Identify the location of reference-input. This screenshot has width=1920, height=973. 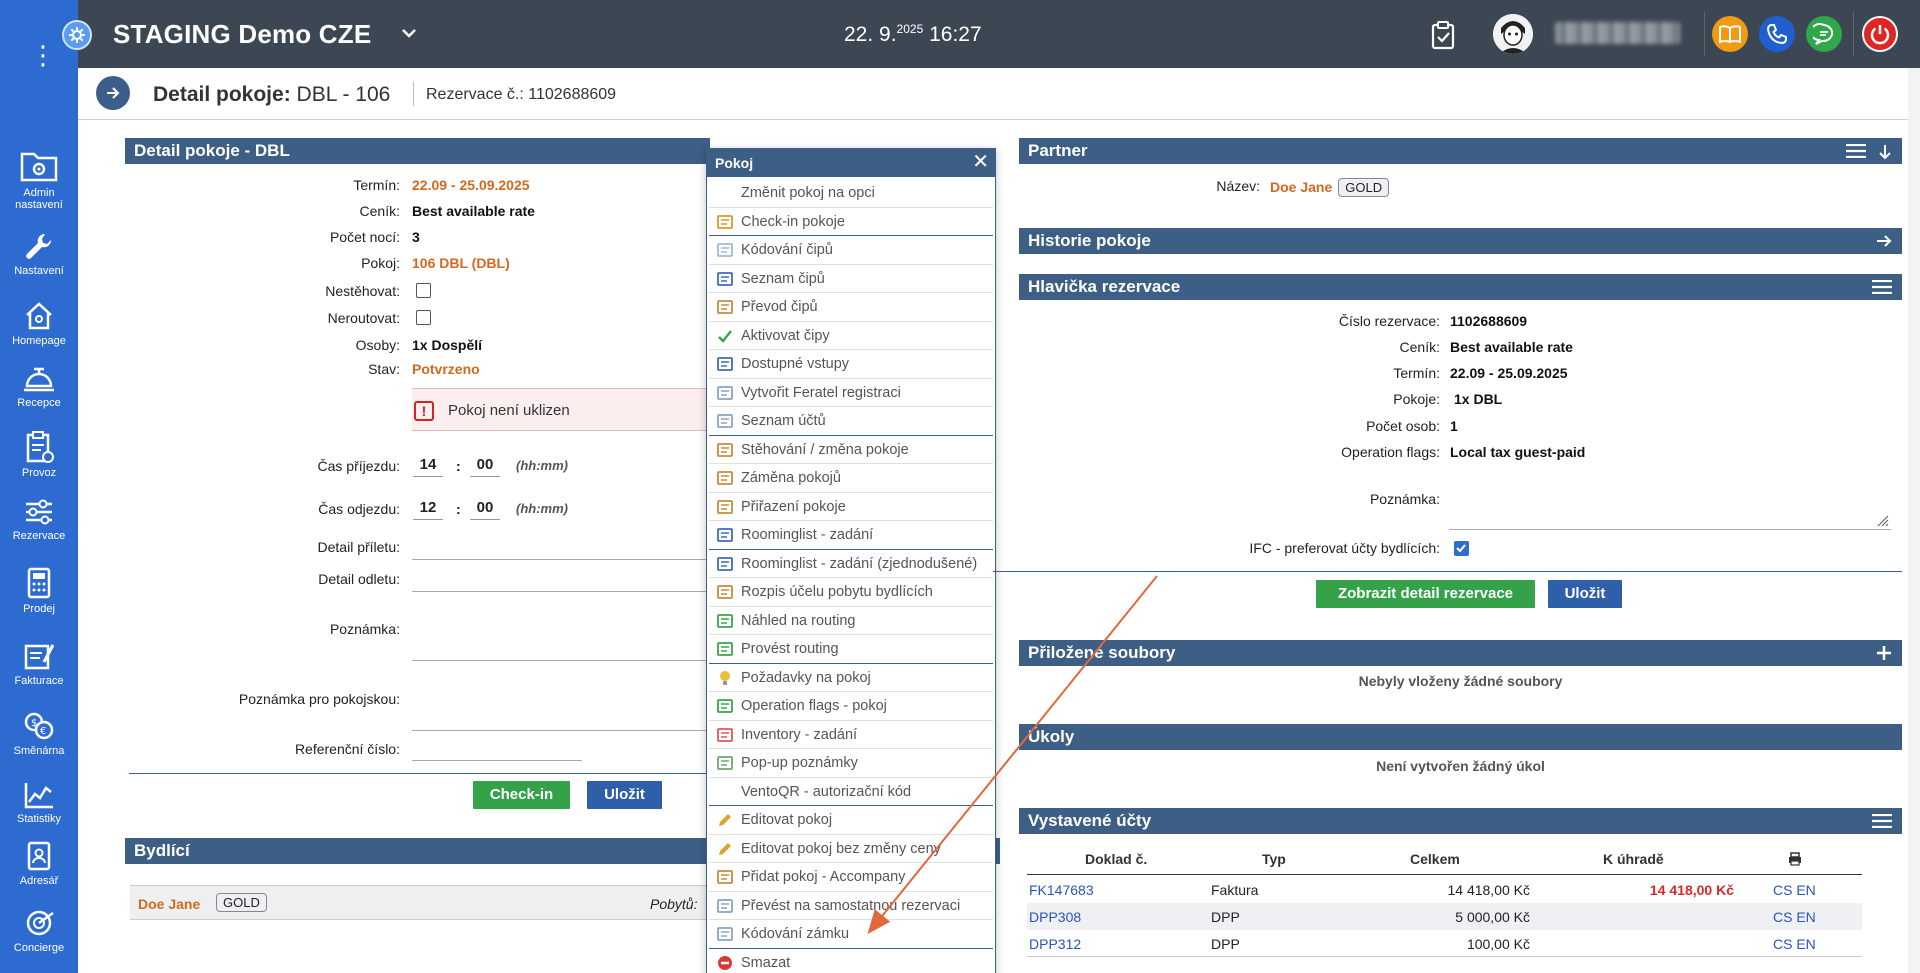
(497, 760).